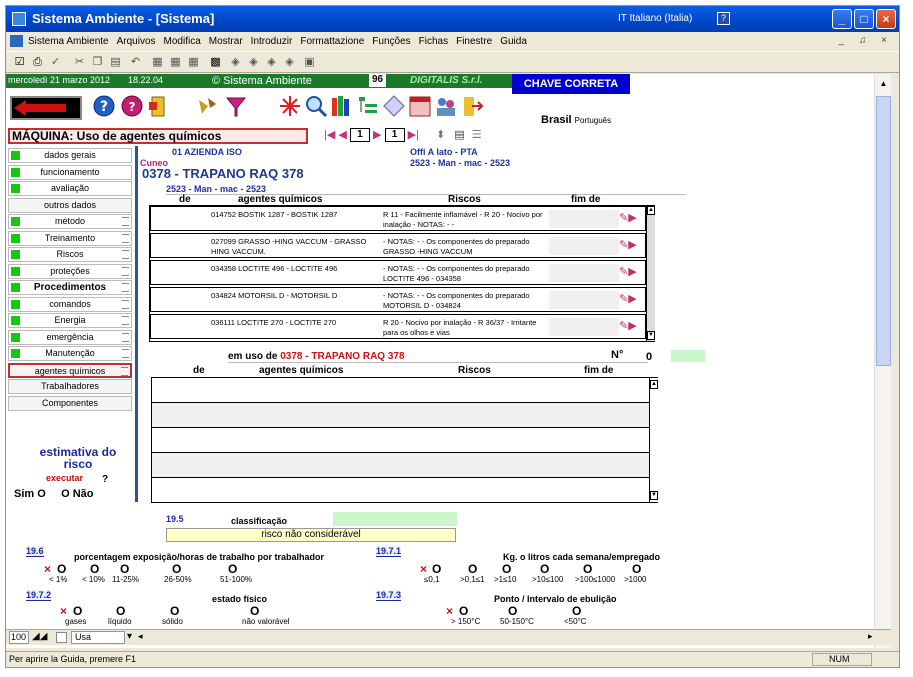 The width and height of the screenshot is (913, 677). I want to click on main-vertical-scrollbar: ▲ ▼, so click(882, 361).